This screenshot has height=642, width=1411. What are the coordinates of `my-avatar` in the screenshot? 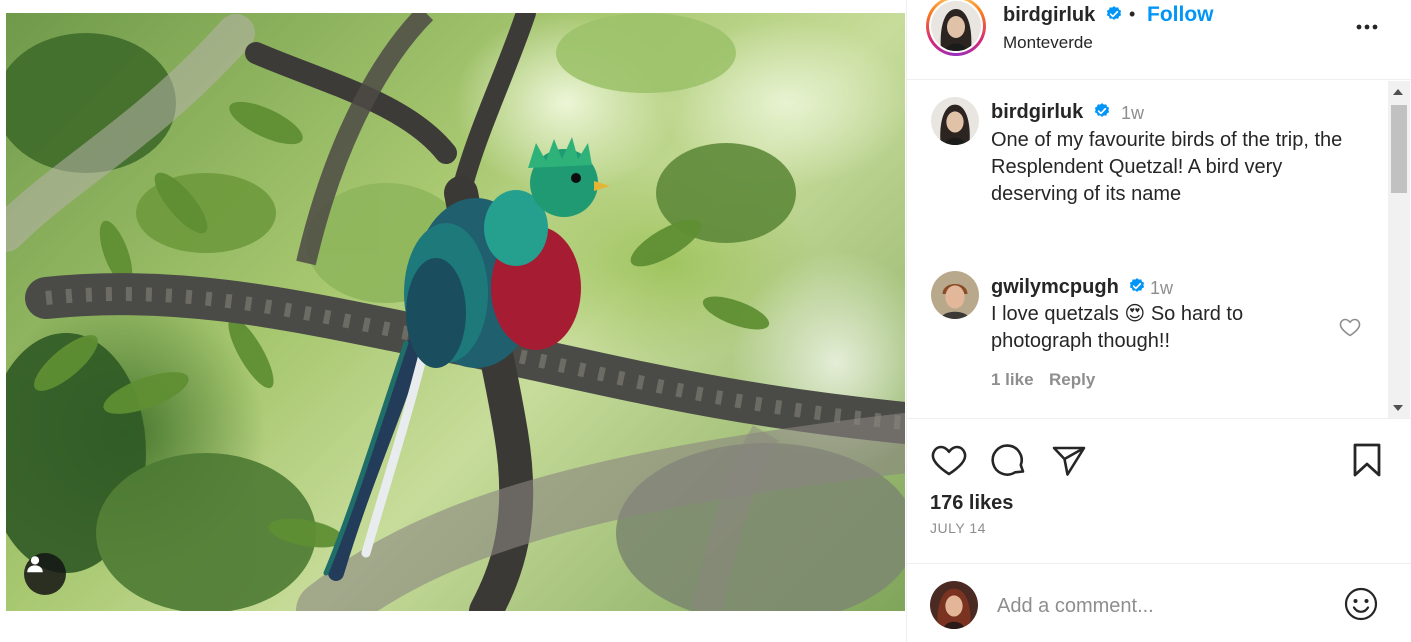 It's located at (954, 605).